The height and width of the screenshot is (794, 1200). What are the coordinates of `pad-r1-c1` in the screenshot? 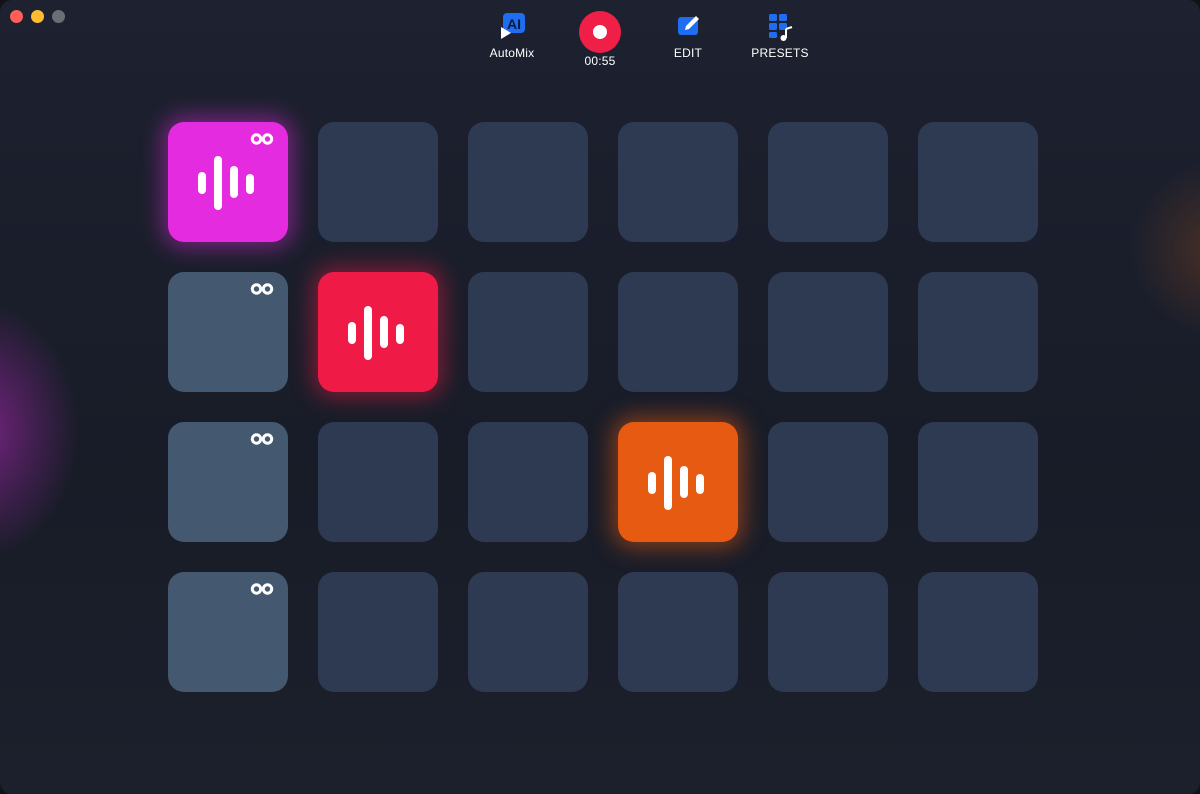 It's located at (228, 182).